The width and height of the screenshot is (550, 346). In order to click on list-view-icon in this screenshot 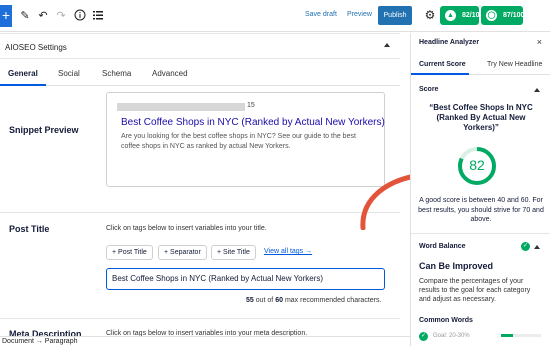, I will do `click(98, 16)`.